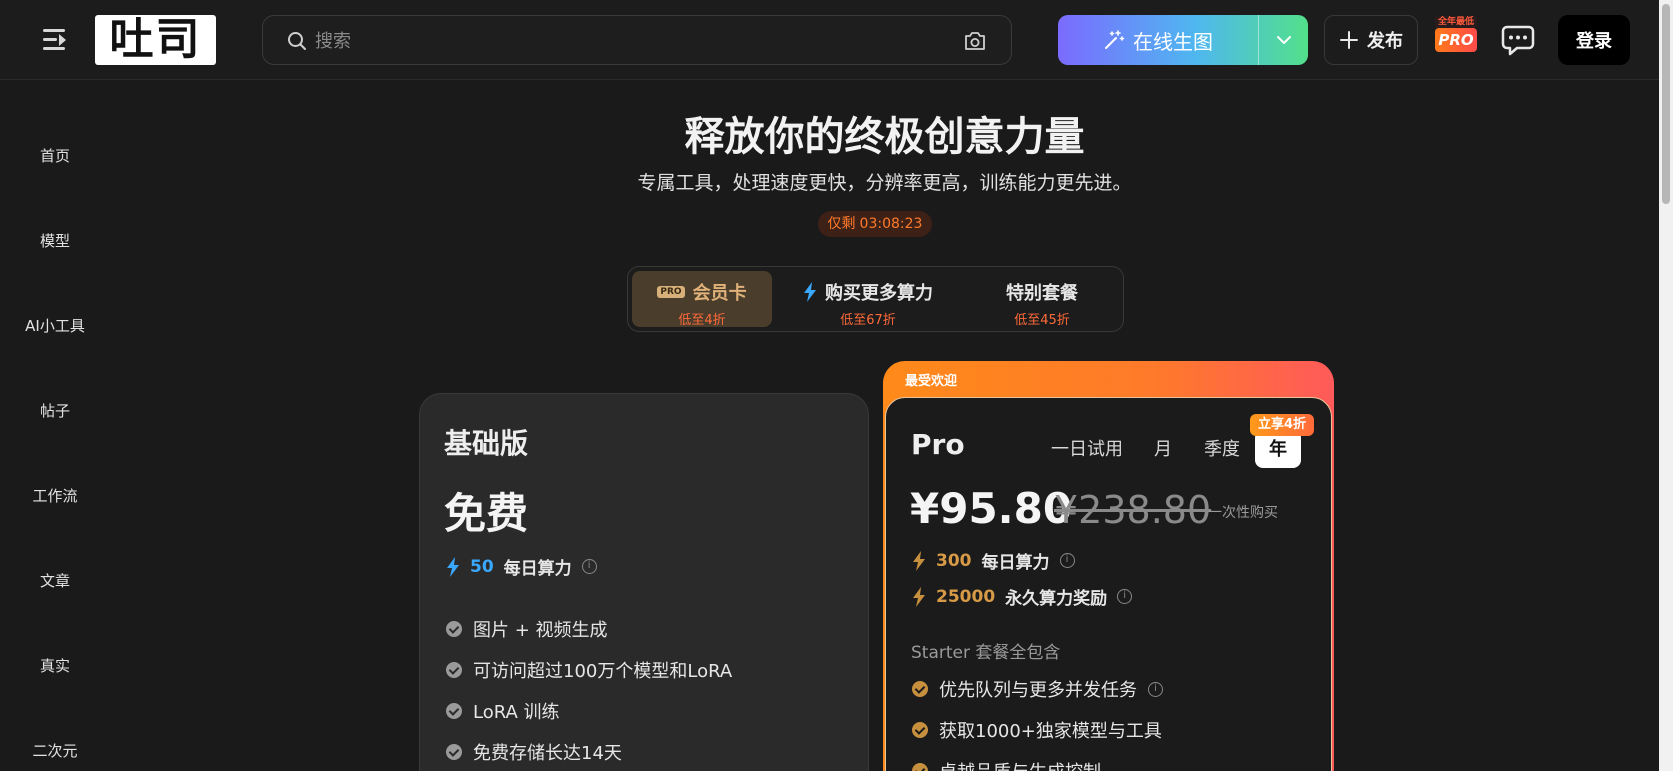 This screenshot has height=771, width=1673. I want to click on plan-type-tabs: PRO 会员卡 低至4折 购买更多算力 低至67折 特别套餐 低至45折, so click(875, 299).